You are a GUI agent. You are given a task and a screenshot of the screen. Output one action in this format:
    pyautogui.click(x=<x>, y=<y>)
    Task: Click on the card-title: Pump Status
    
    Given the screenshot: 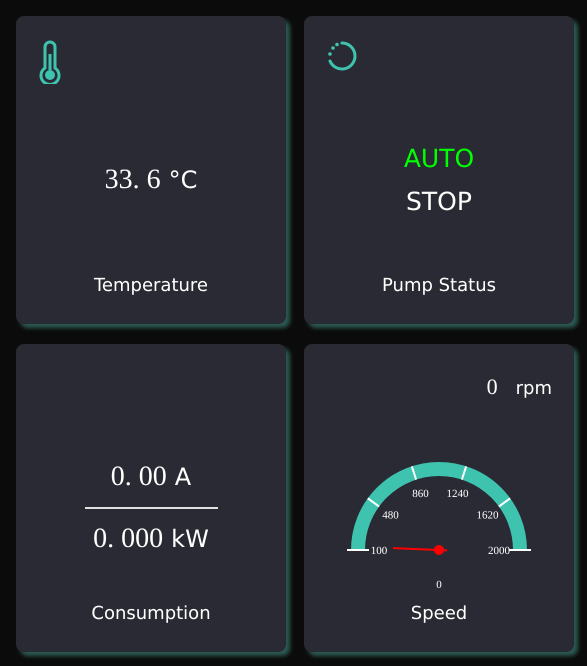 What is the action you would take?
    pyautogui.click(x=439, y=285)
    